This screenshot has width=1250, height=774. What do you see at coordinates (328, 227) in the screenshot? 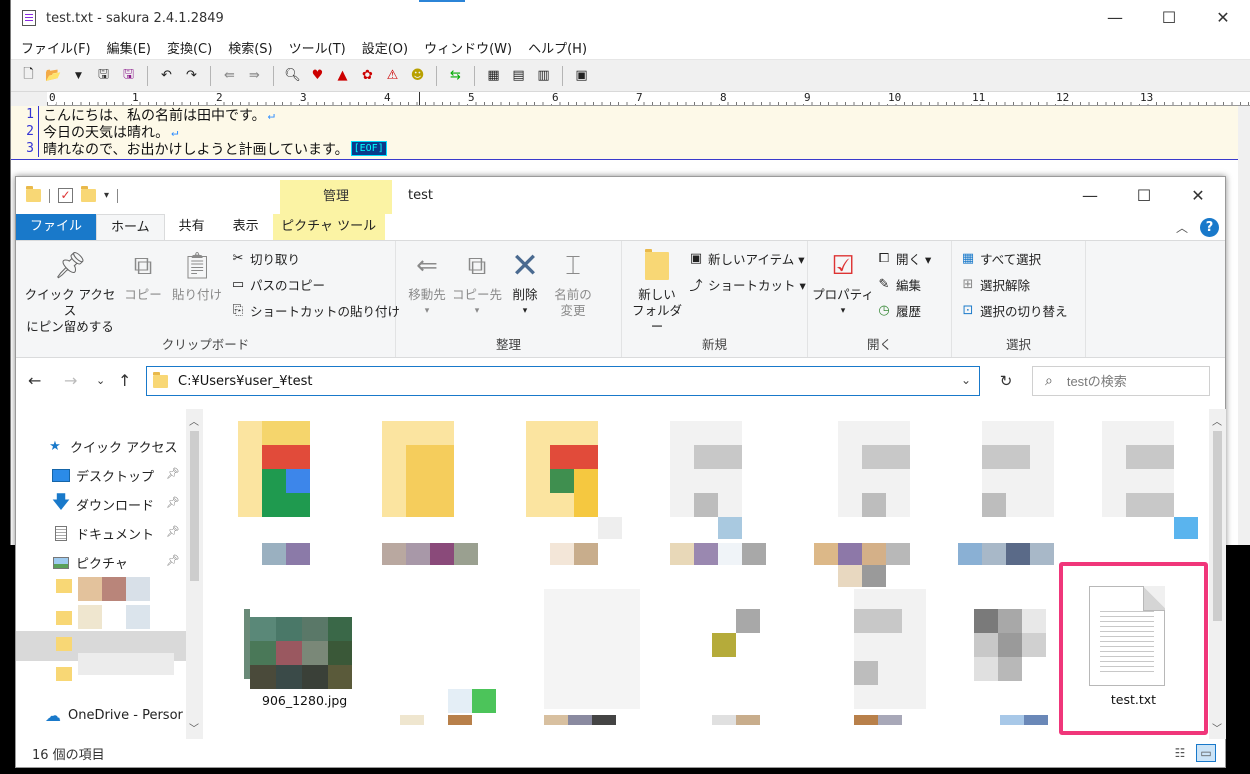
I see `tab-picture-tools: ピクチャ ツール` at bounding box center [328, 227].